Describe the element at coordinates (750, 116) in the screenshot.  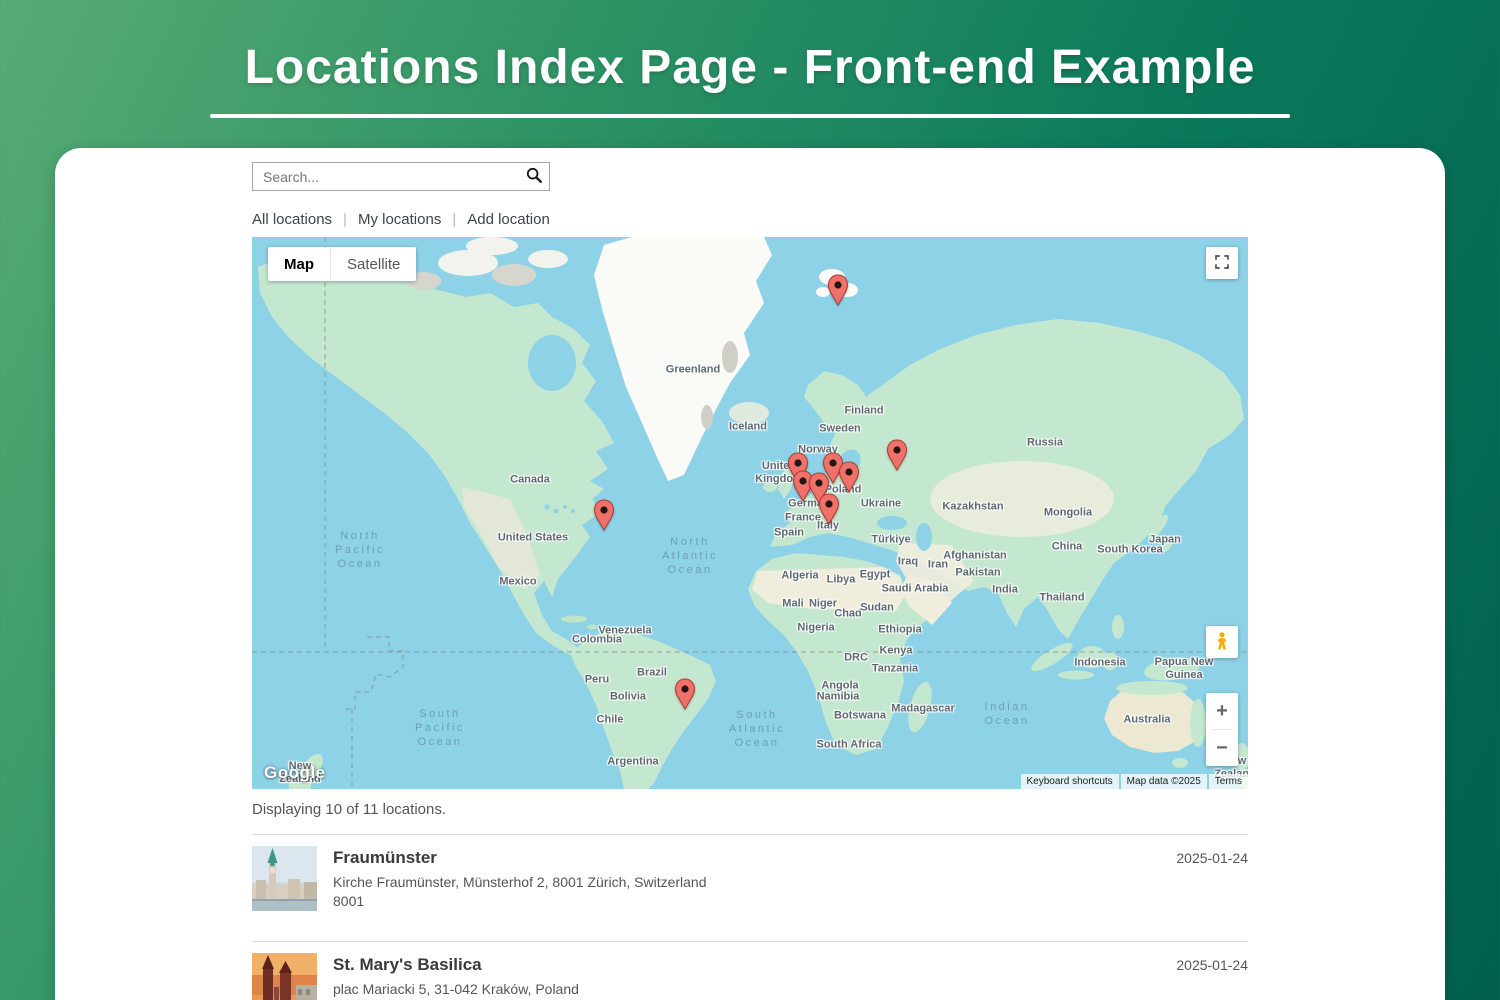
I see `title-underline` at that location.